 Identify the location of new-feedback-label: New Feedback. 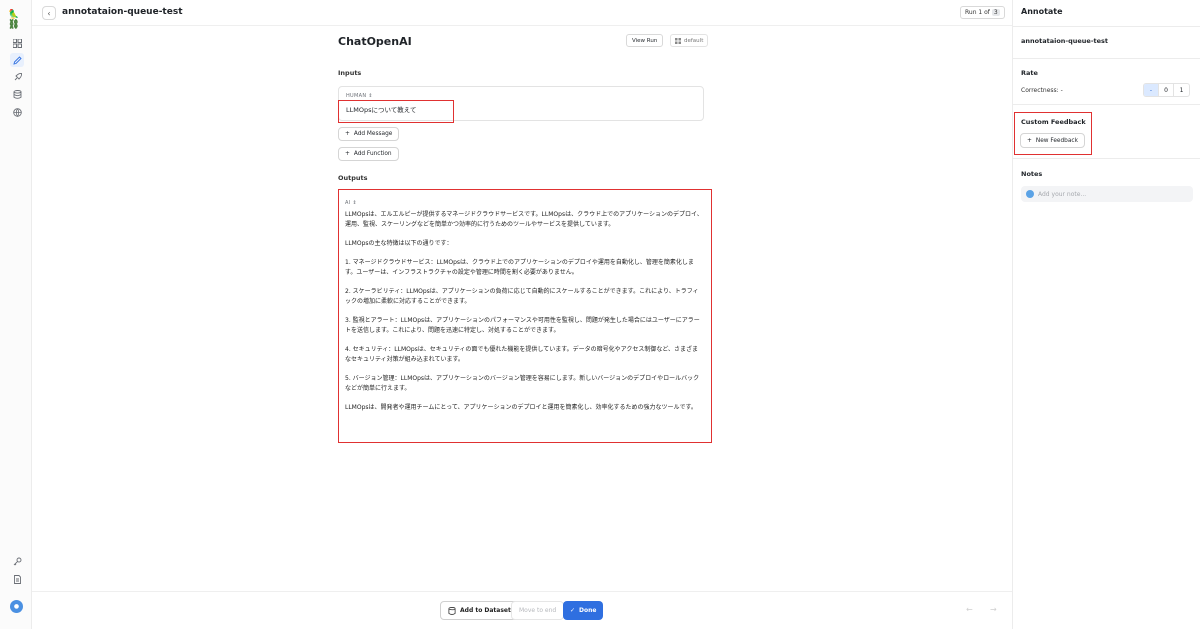
(1056, 140).